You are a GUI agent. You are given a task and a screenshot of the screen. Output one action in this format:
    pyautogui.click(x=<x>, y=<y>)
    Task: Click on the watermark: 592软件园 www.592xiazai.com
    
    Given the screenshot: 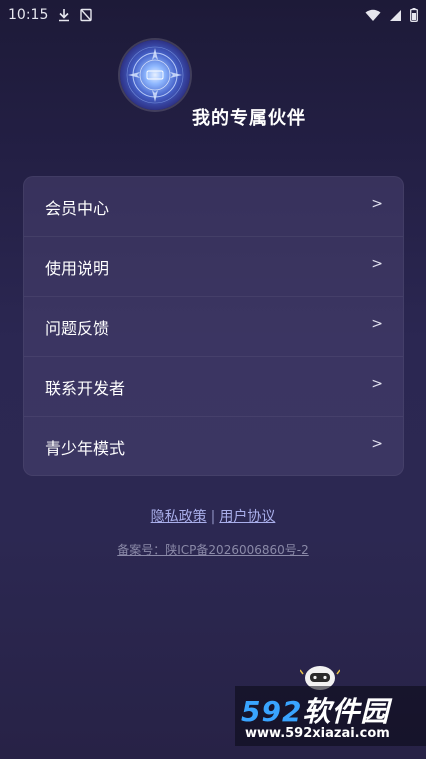 What is the action you would take?
    pyautogui.click(x=330, y=716)
    